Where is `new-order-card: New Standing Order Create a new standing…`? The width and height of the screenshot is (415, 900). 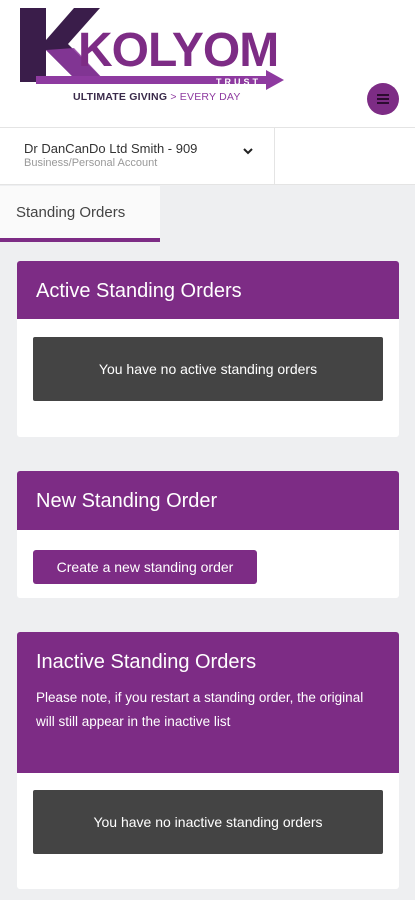
new-order-card: New Standing Order Create a new standing… is located at coordinates (208, 534).